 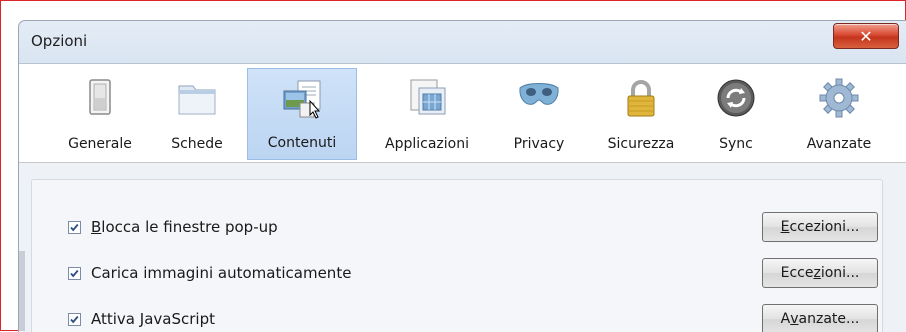 I want to click on enable-javascript-label: Attiva JavaScript, so click(x=153, y=319).